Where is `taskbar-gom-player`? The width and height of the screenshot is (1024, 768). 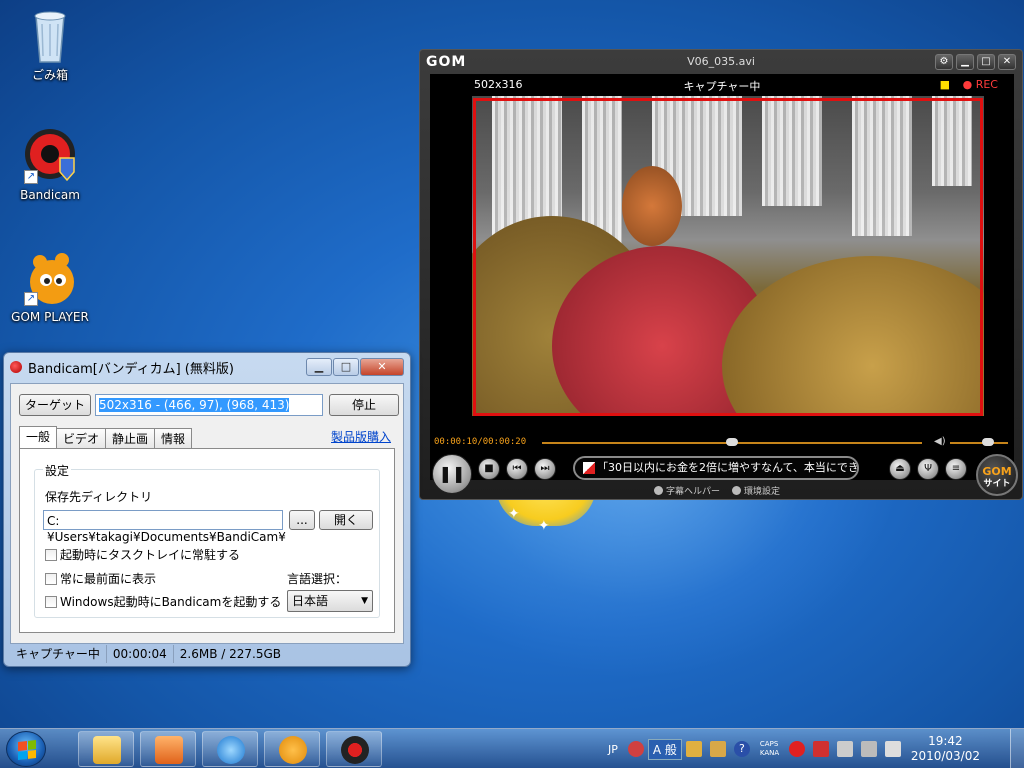 taskbar-gom-player is located at coordinates (292, 749).